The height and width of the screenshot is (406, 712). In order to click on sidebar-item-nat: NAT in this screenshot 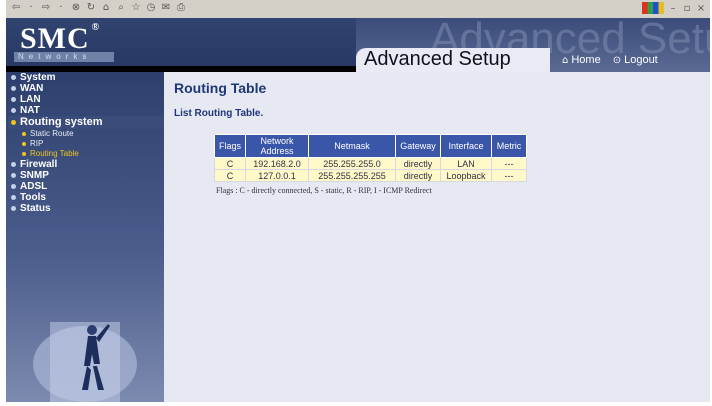, I will do `click(86, 110)`.